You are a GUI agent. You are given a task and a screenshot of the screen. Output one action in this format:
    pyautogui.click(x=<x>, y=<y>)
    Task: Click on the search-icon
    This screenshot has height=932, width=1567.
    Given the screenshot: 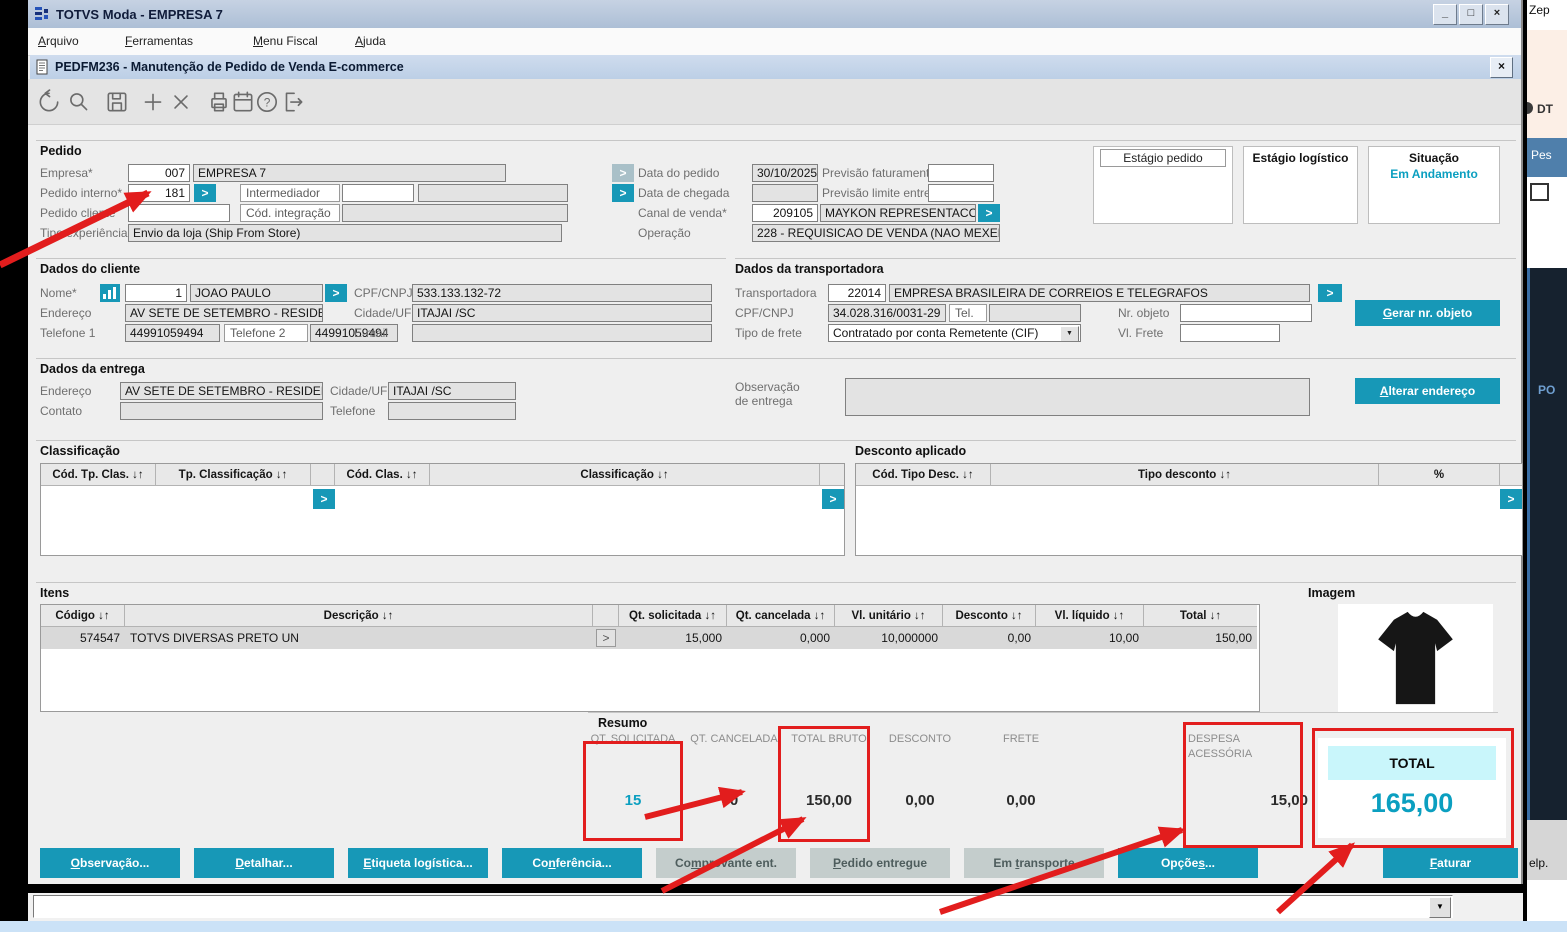 What is the action you would take?
    pyautogui.click(x=79, y=102)
    